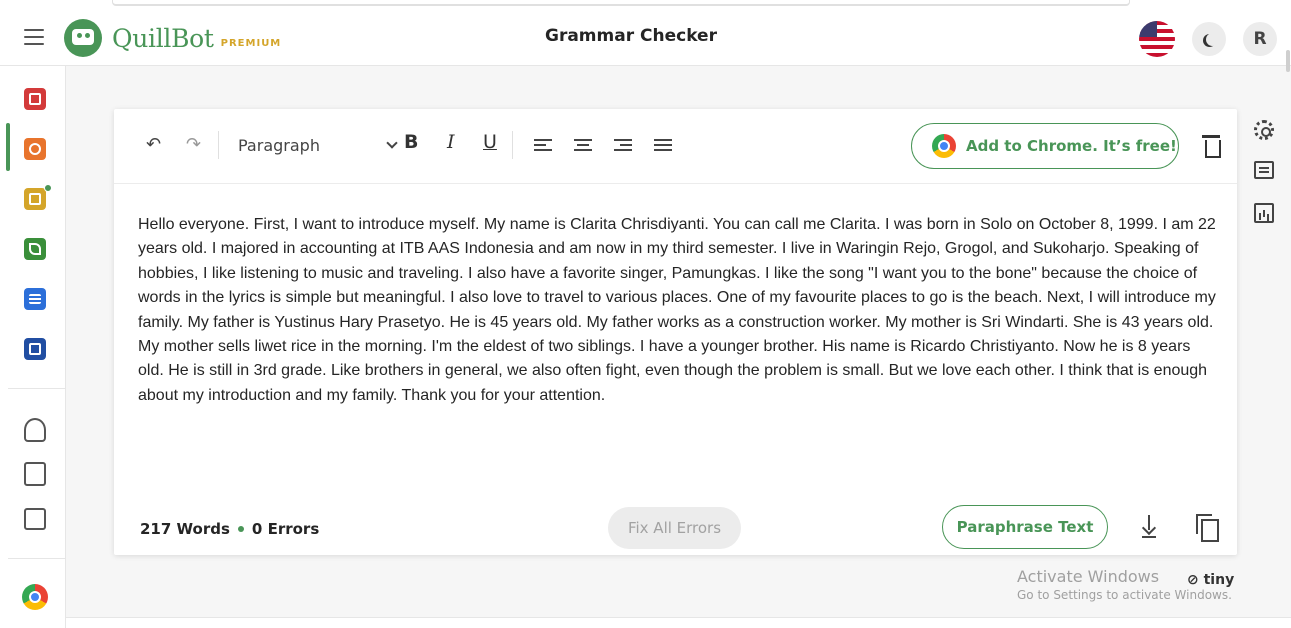  I want to click on quillbot-logo: QuillBot PREMIUM, so click(172, 38).